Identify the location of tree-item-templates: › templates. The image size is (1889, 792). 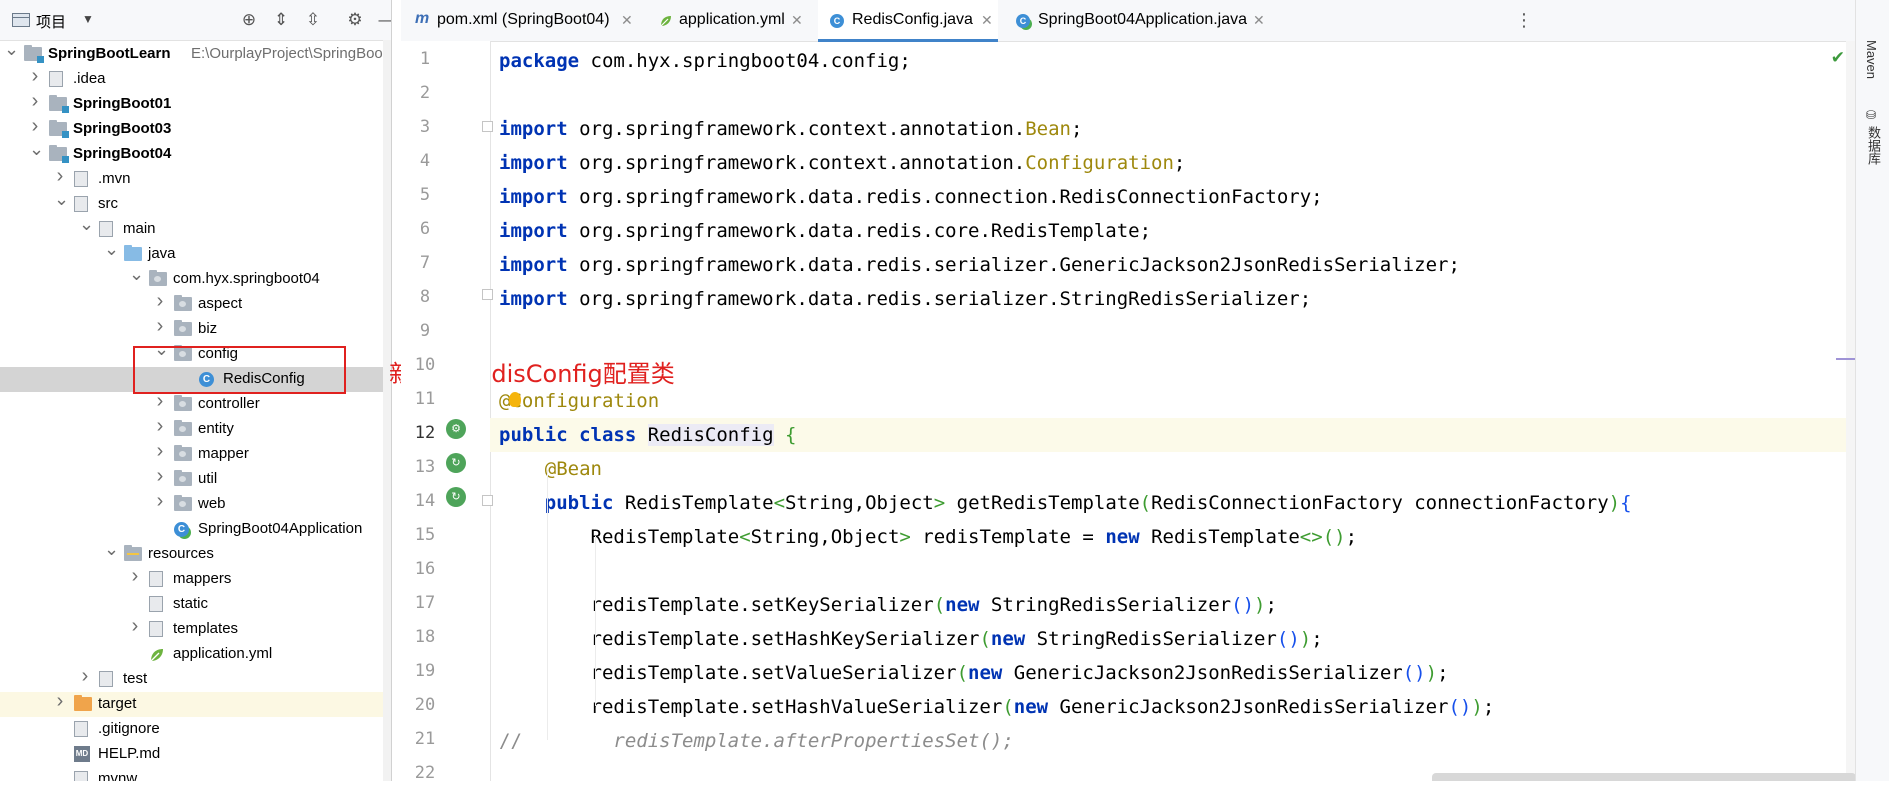
(195, 629).